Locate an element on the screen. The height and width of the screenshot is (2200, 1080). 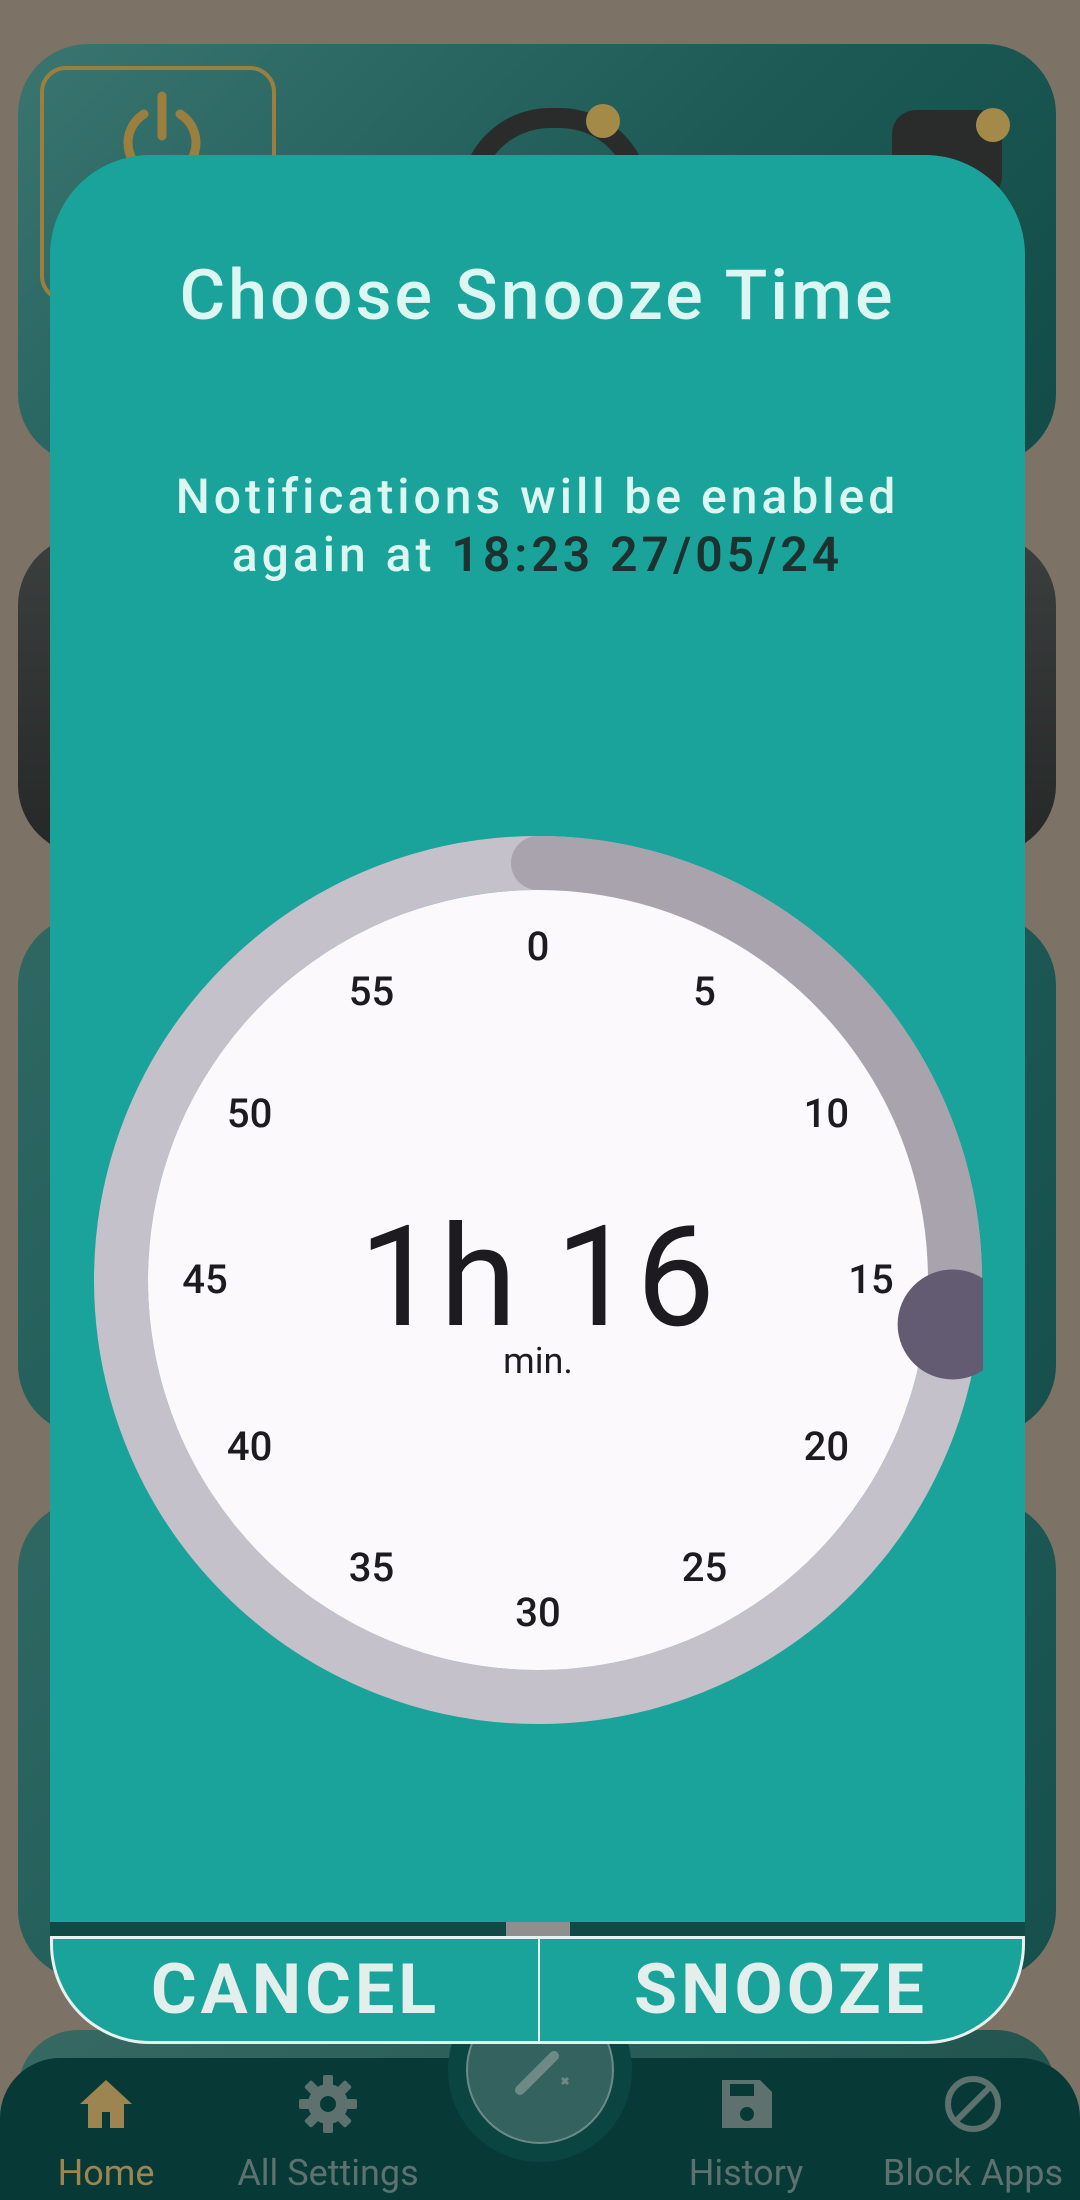
nav-item-block-apps: Block Apps is located at coordinates (969, 2132).